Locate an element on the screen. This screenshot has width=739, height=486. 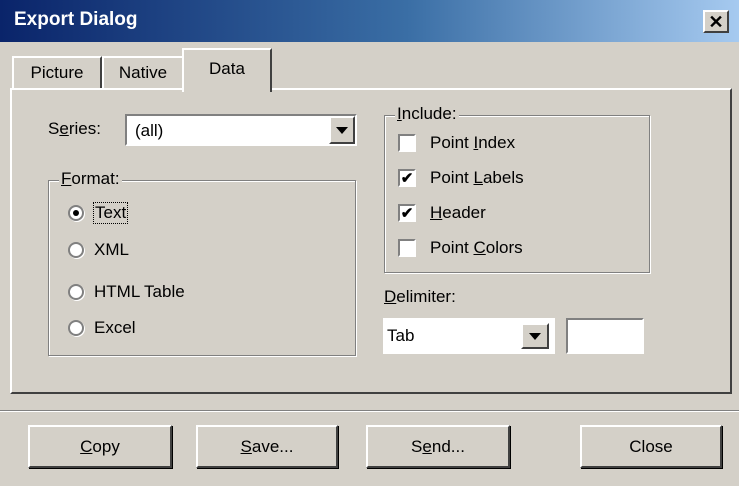
include-header-checkbox: ✔ Header is located at coordinates (442, 213).